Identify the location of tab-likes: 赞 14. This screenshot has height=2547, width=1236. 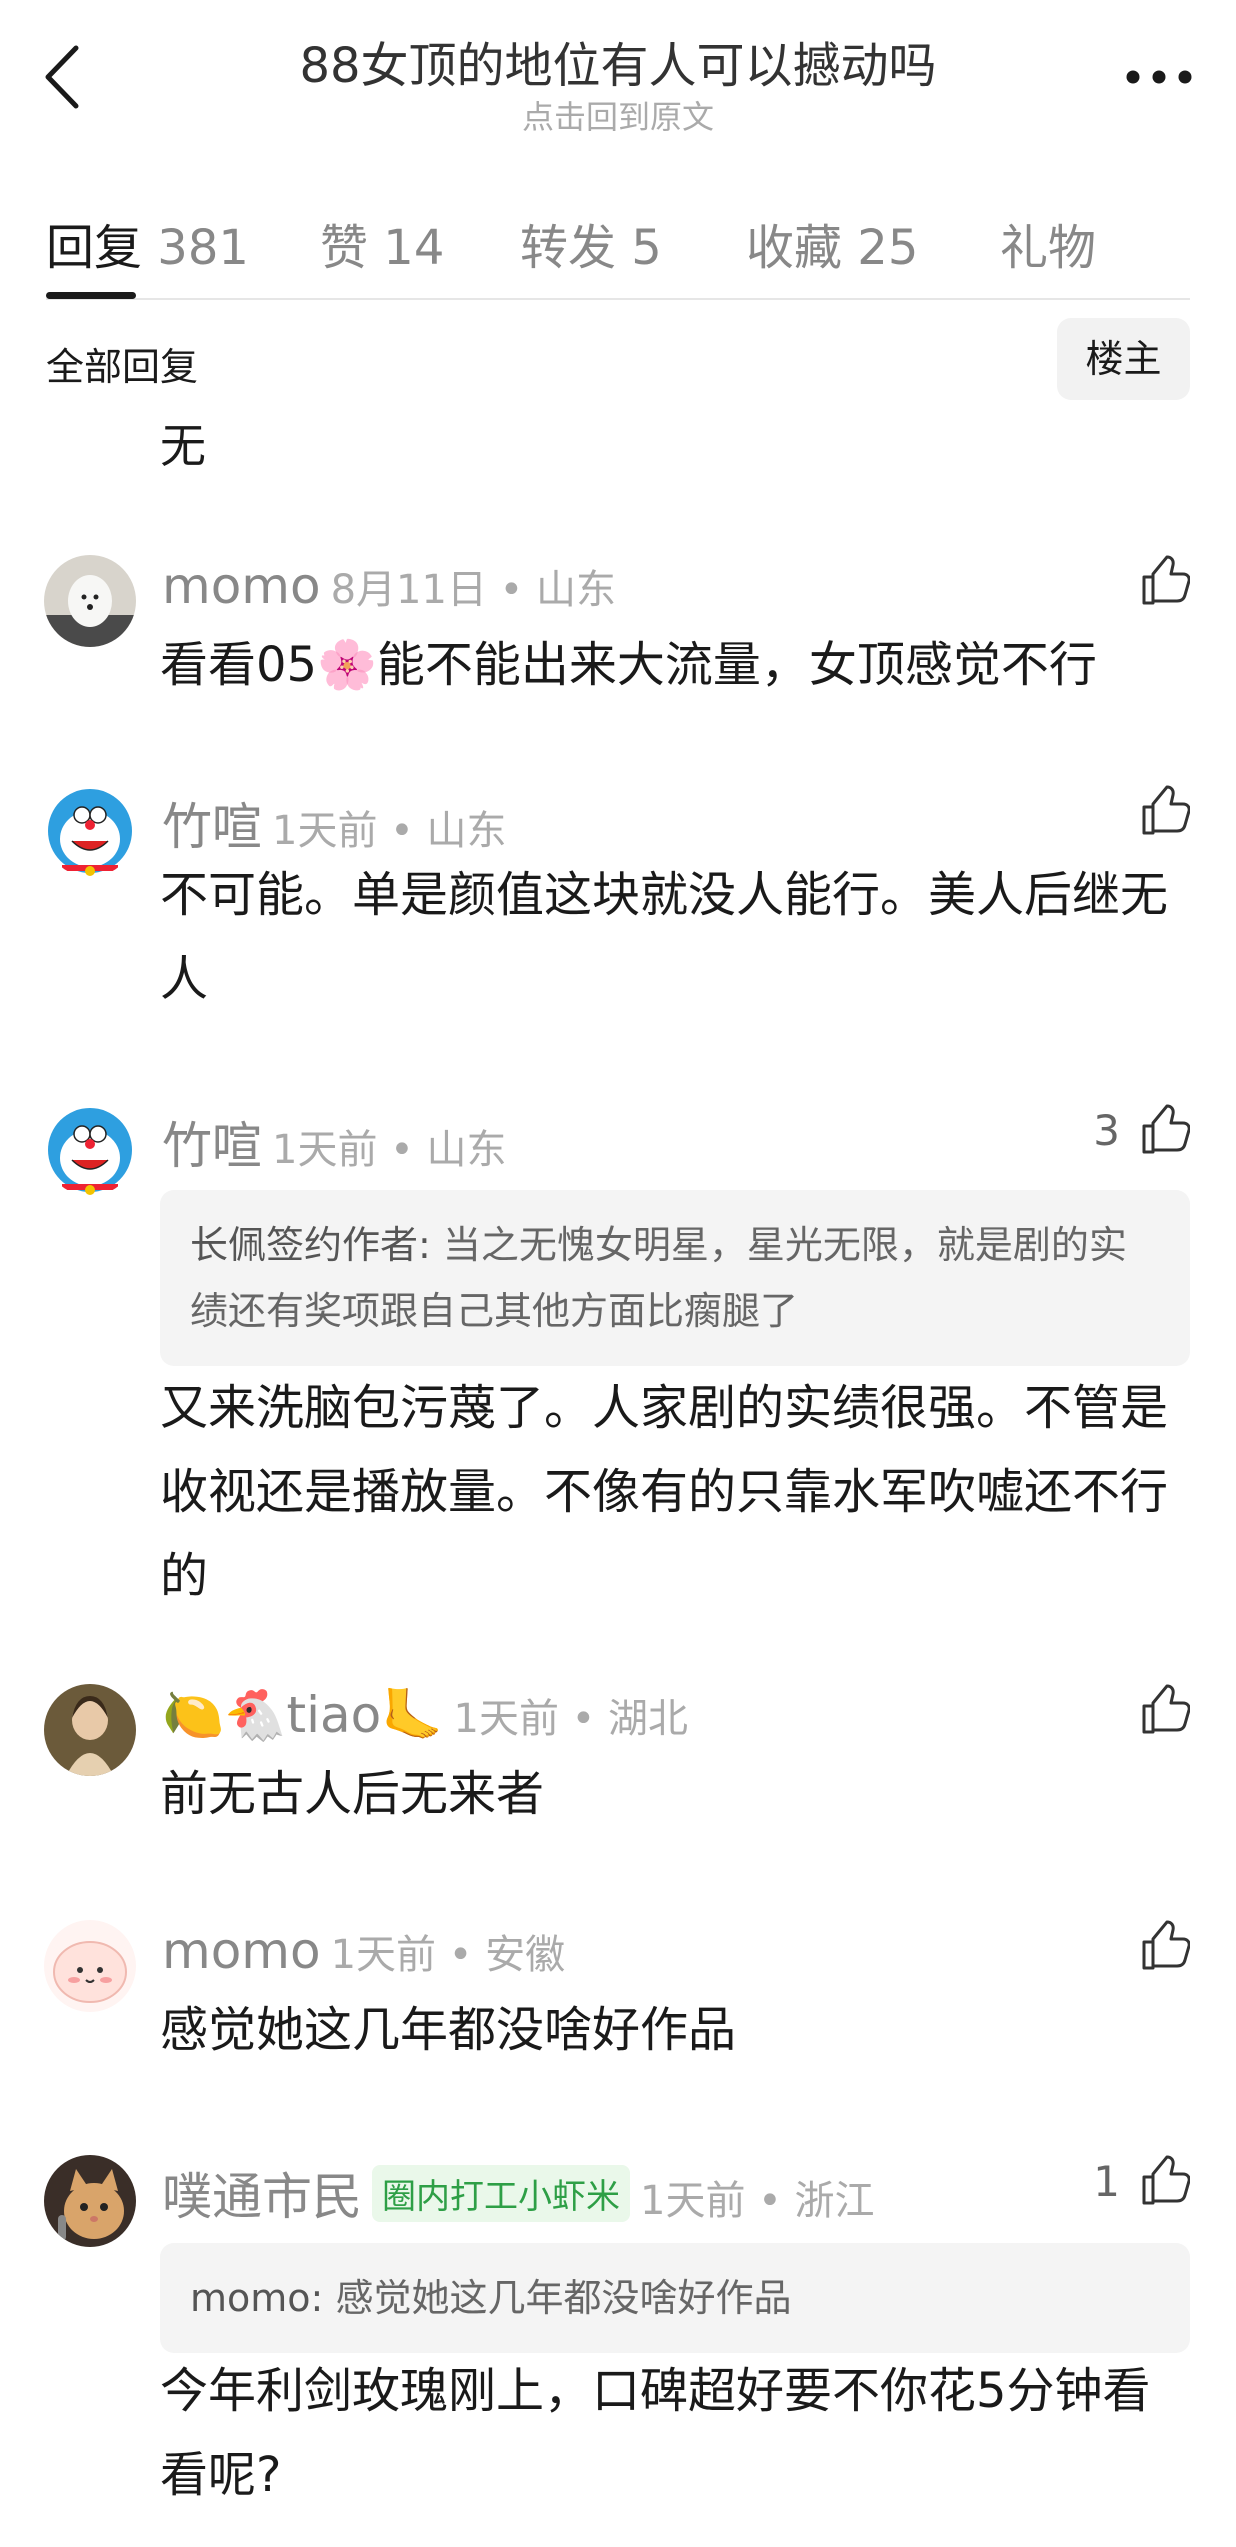
(382, 243).